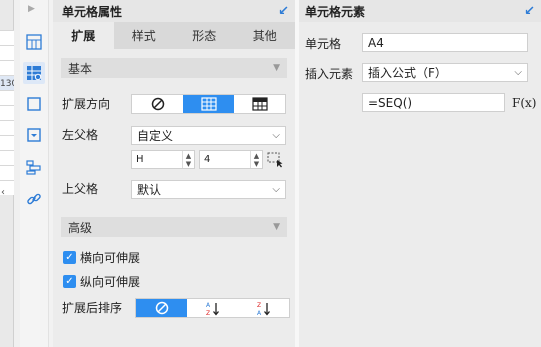 This screenshot has width=541, height=347. Describe the element at coordinates (3, 192) in the screenshot. I see `chevron-left-icon: ‹` at that location.